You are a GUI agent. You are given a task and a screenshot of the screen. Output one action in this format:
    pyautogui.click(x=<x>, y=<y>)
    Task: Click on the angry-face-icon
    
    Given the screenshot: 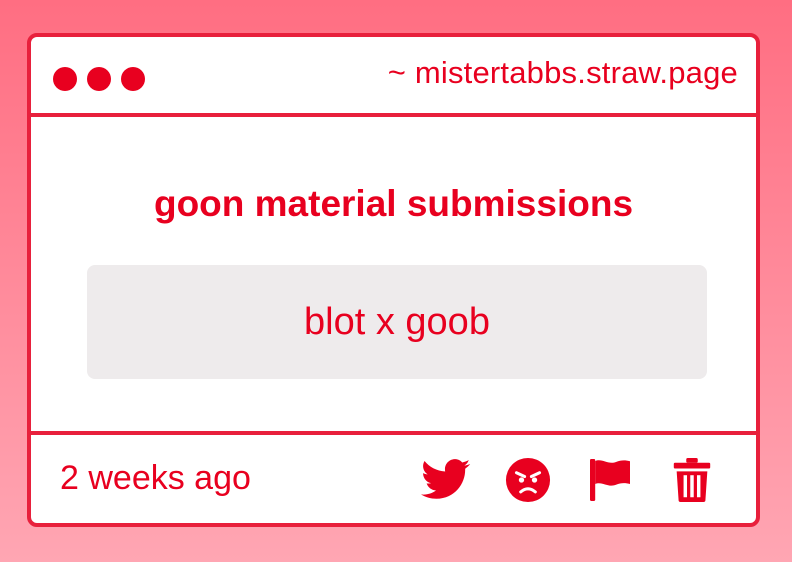 What is the action you would take?
    pyautogui.click(x=528, y=480)
    